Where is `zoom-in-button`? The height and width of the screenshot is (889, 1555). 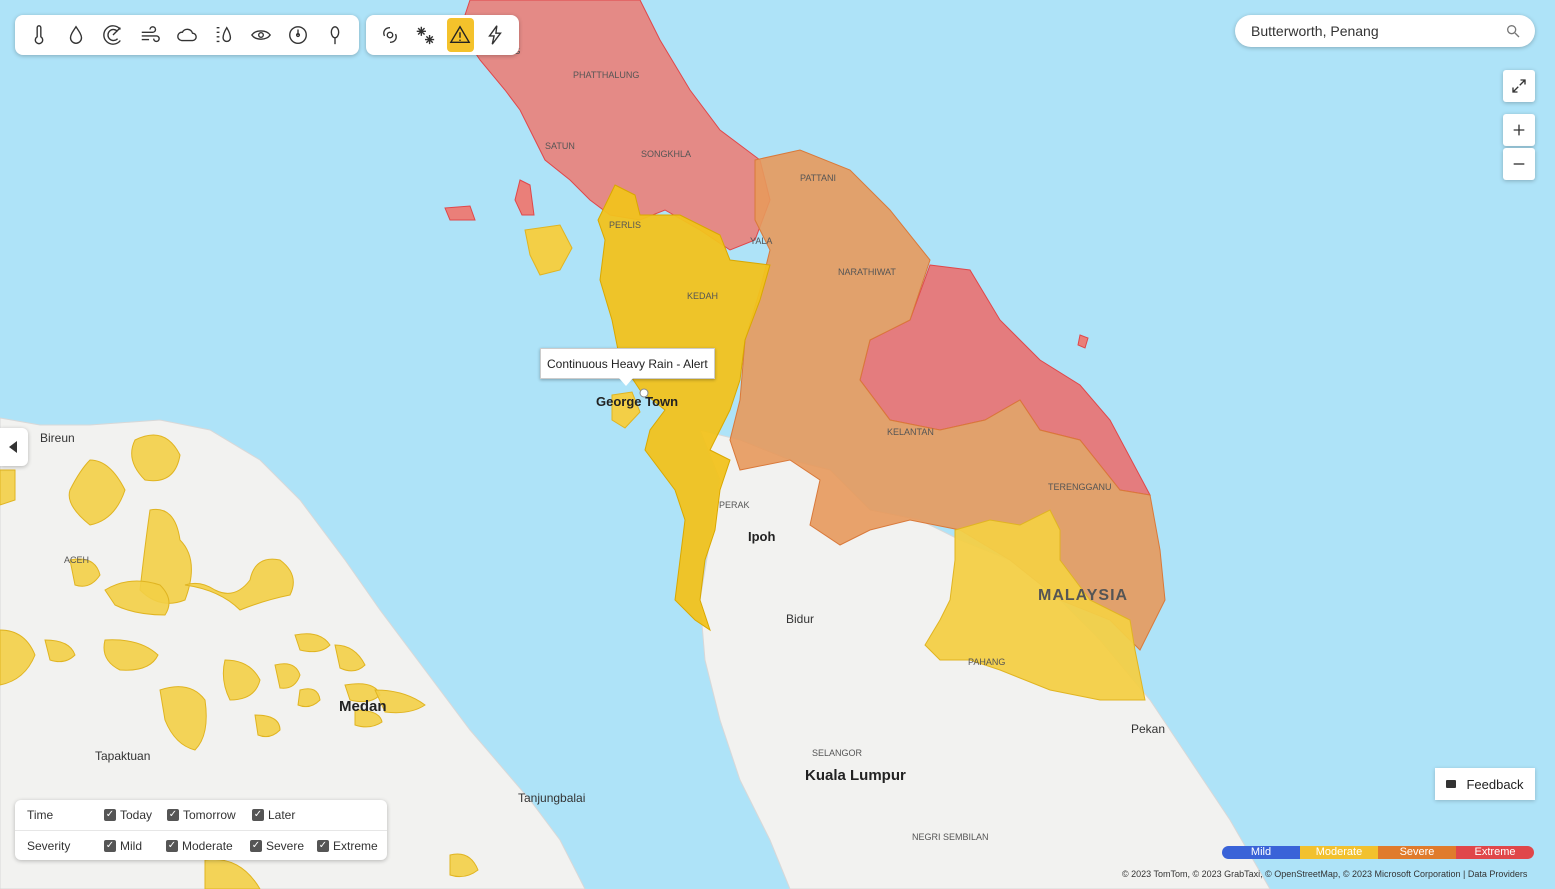
zoom-in-button is located at coordinates (1519, 130).